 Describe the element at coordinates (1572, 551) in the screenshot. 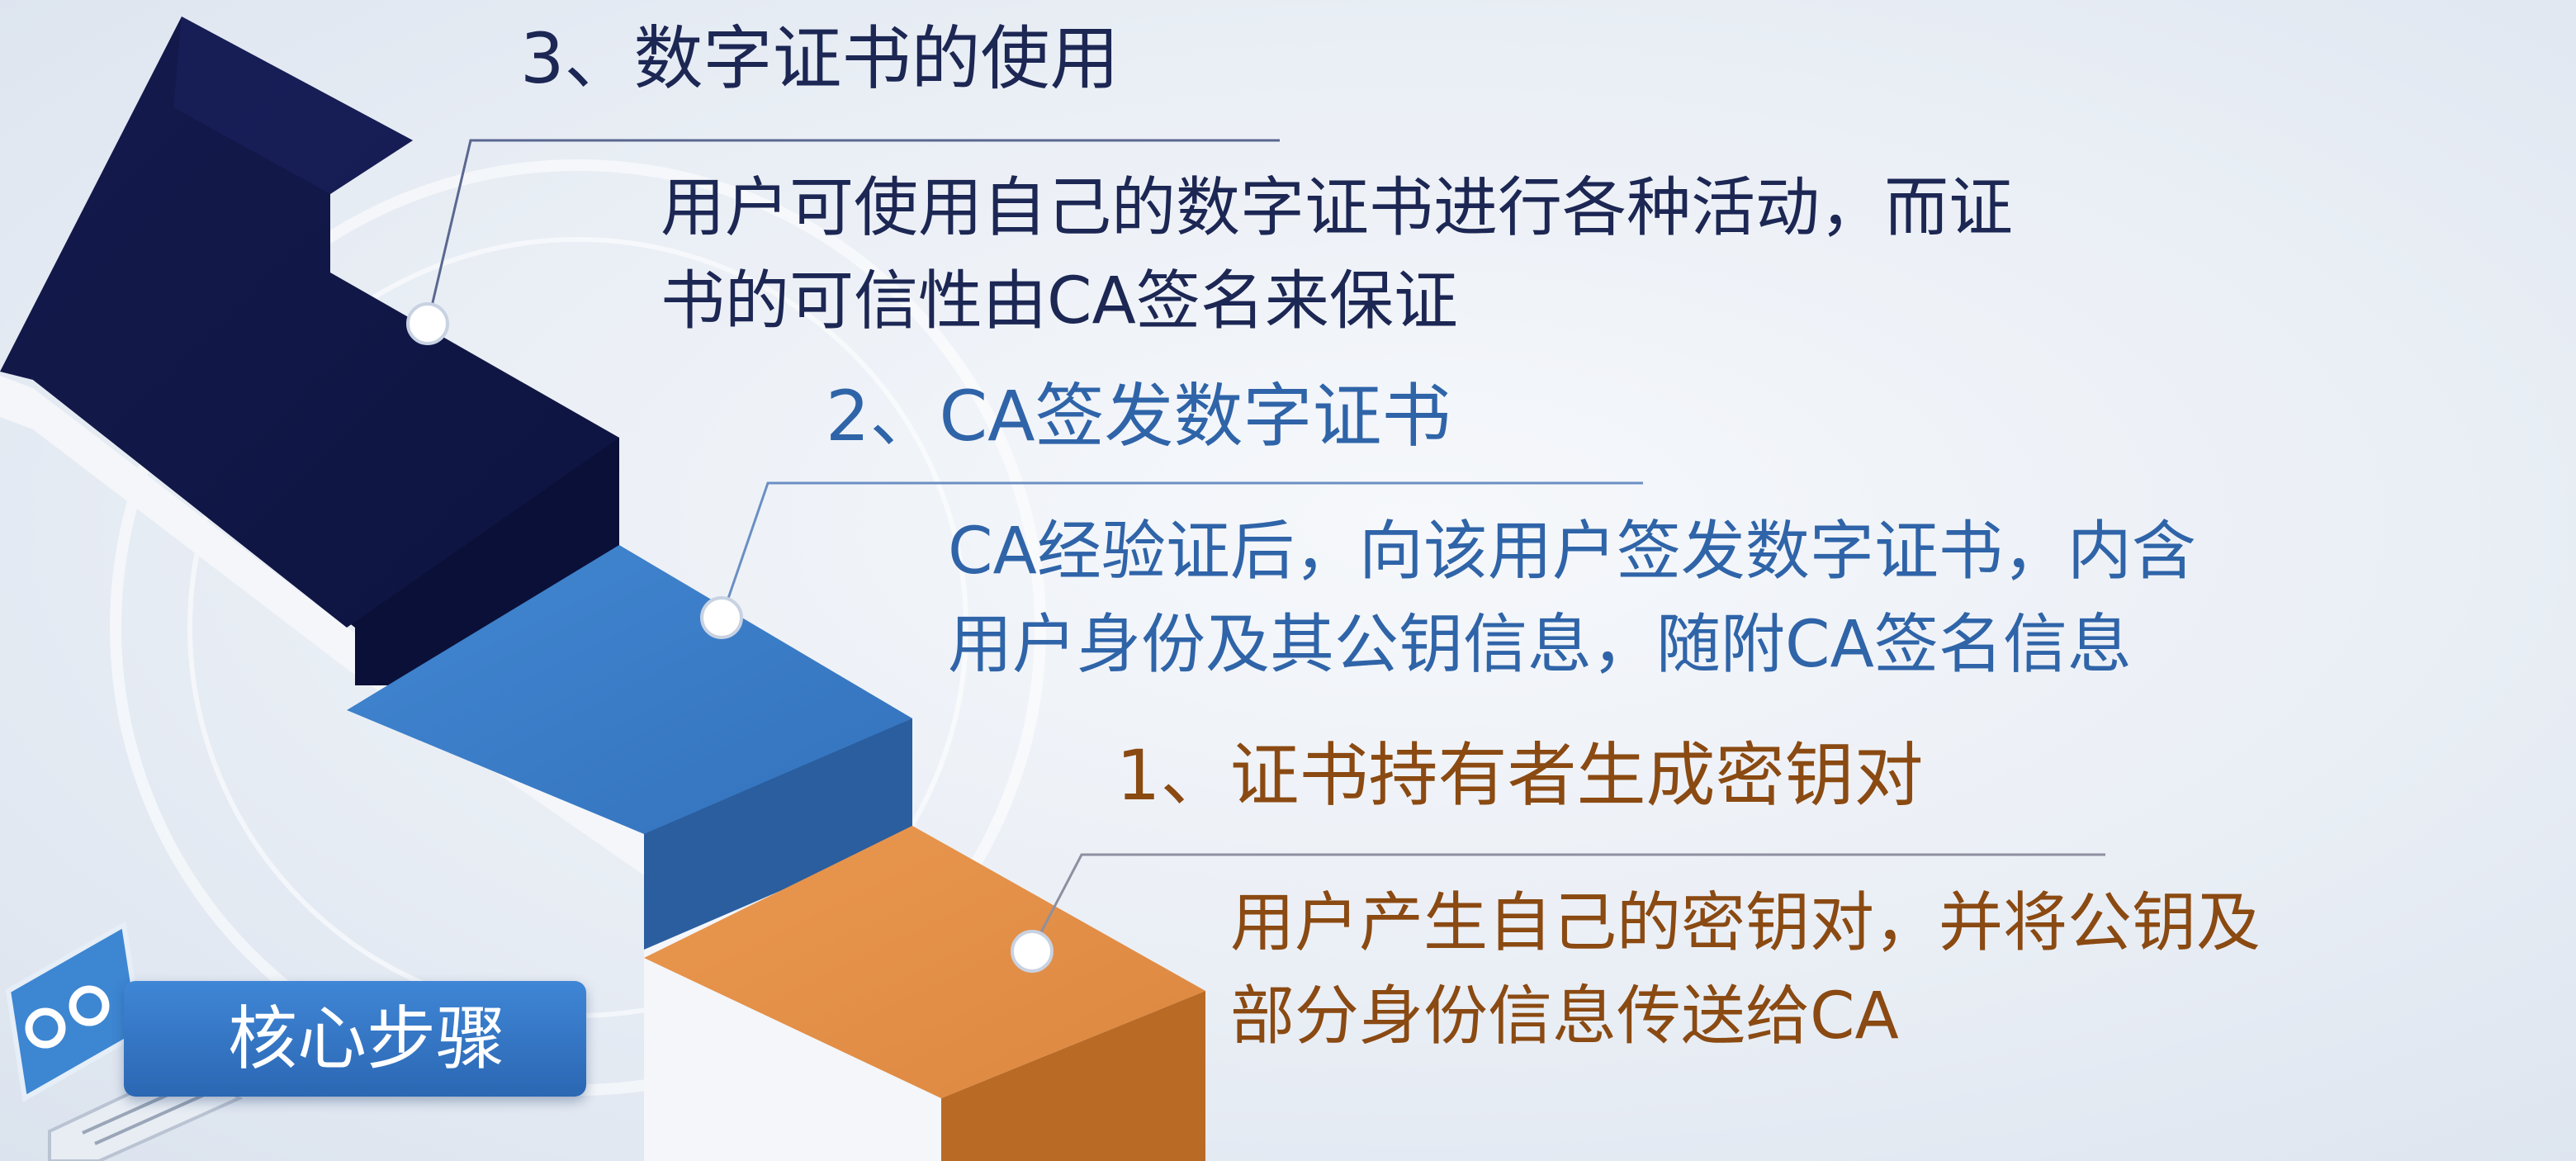

I see `step2-description-line: CA经验证后，向该用户签发数字证书，内含` at that location.